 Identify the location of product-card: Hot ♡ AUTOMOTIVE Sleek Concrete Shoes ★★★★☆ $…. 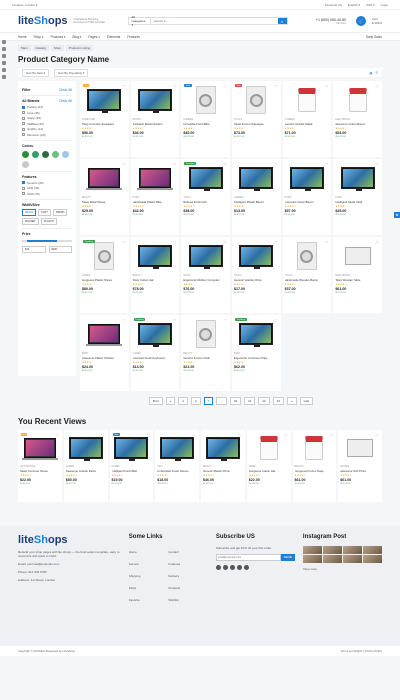
(40, 466).